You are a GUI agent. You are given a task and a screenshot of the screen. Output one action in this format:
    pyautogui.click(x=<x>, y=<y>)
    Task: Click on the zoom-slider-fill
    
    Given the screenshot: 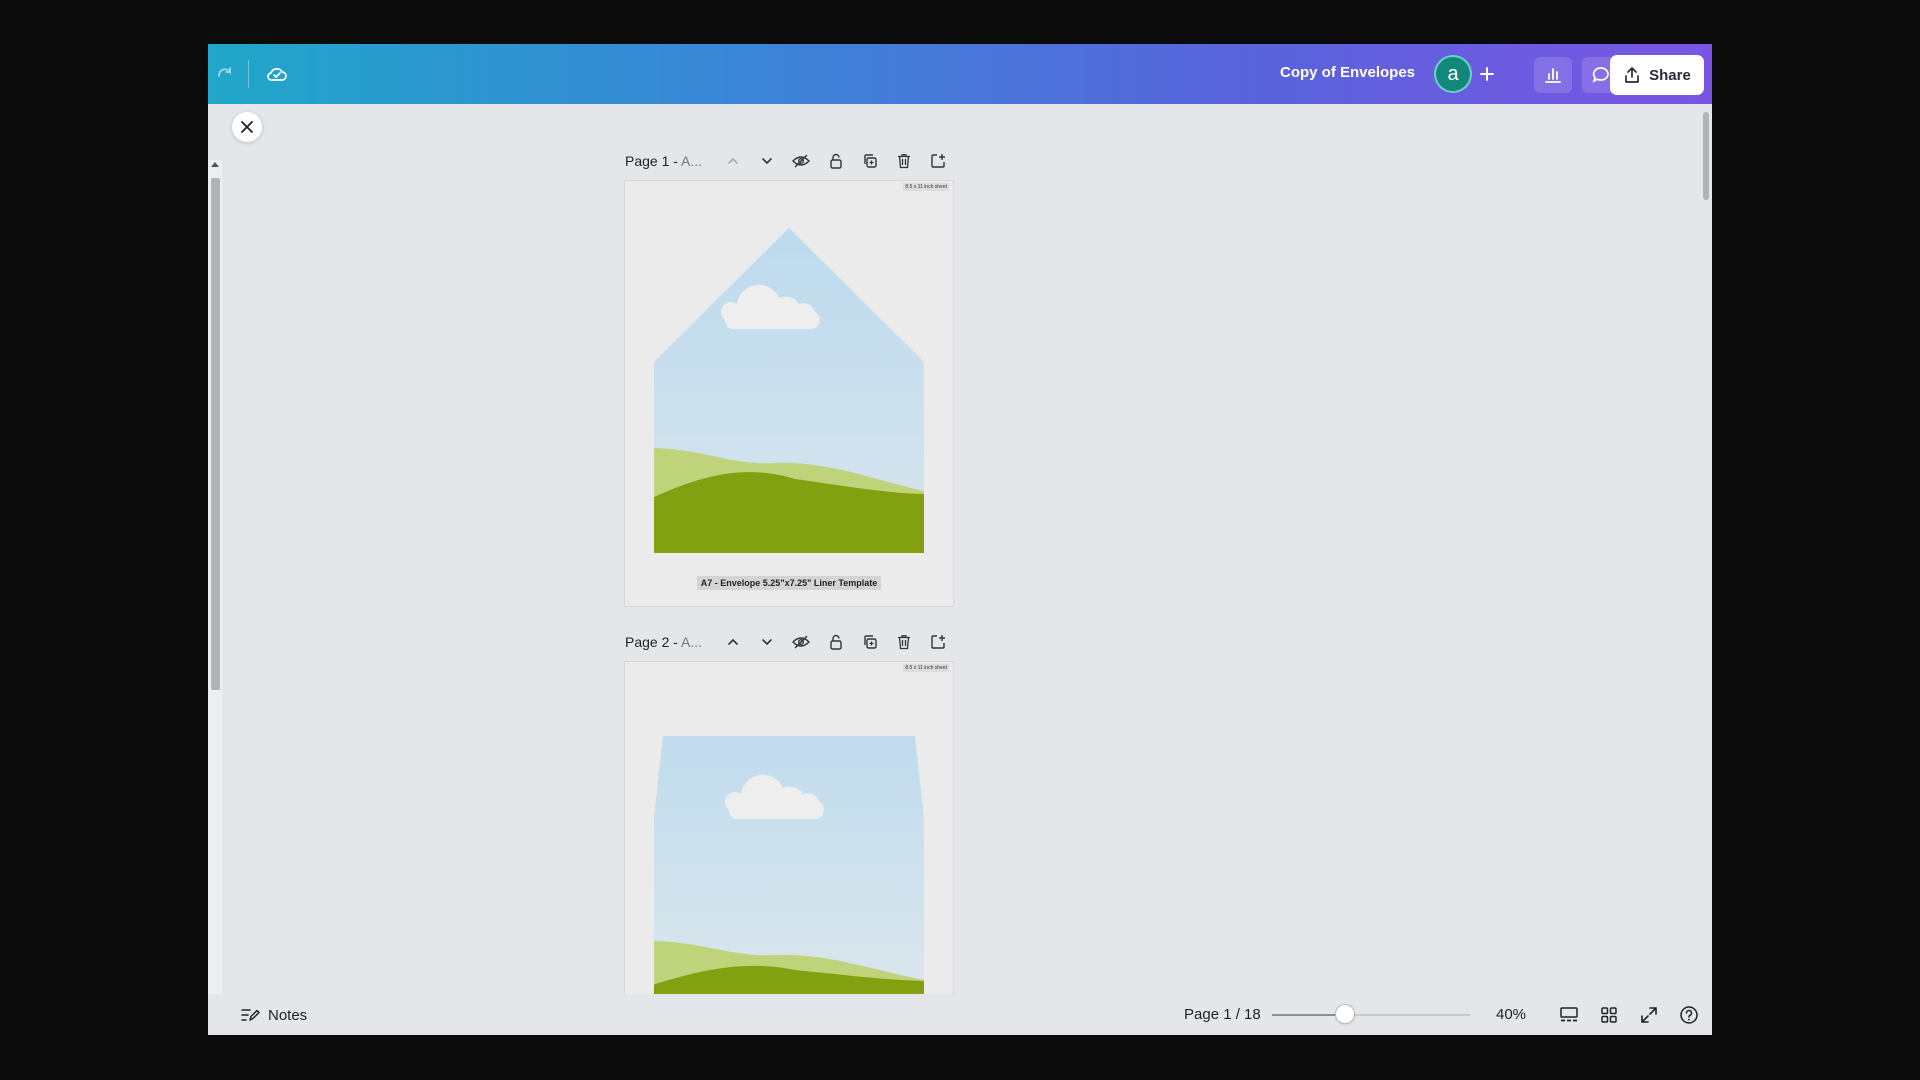 What is the action you would take?
    pyautogui.click(x=1309, y=1015)
    